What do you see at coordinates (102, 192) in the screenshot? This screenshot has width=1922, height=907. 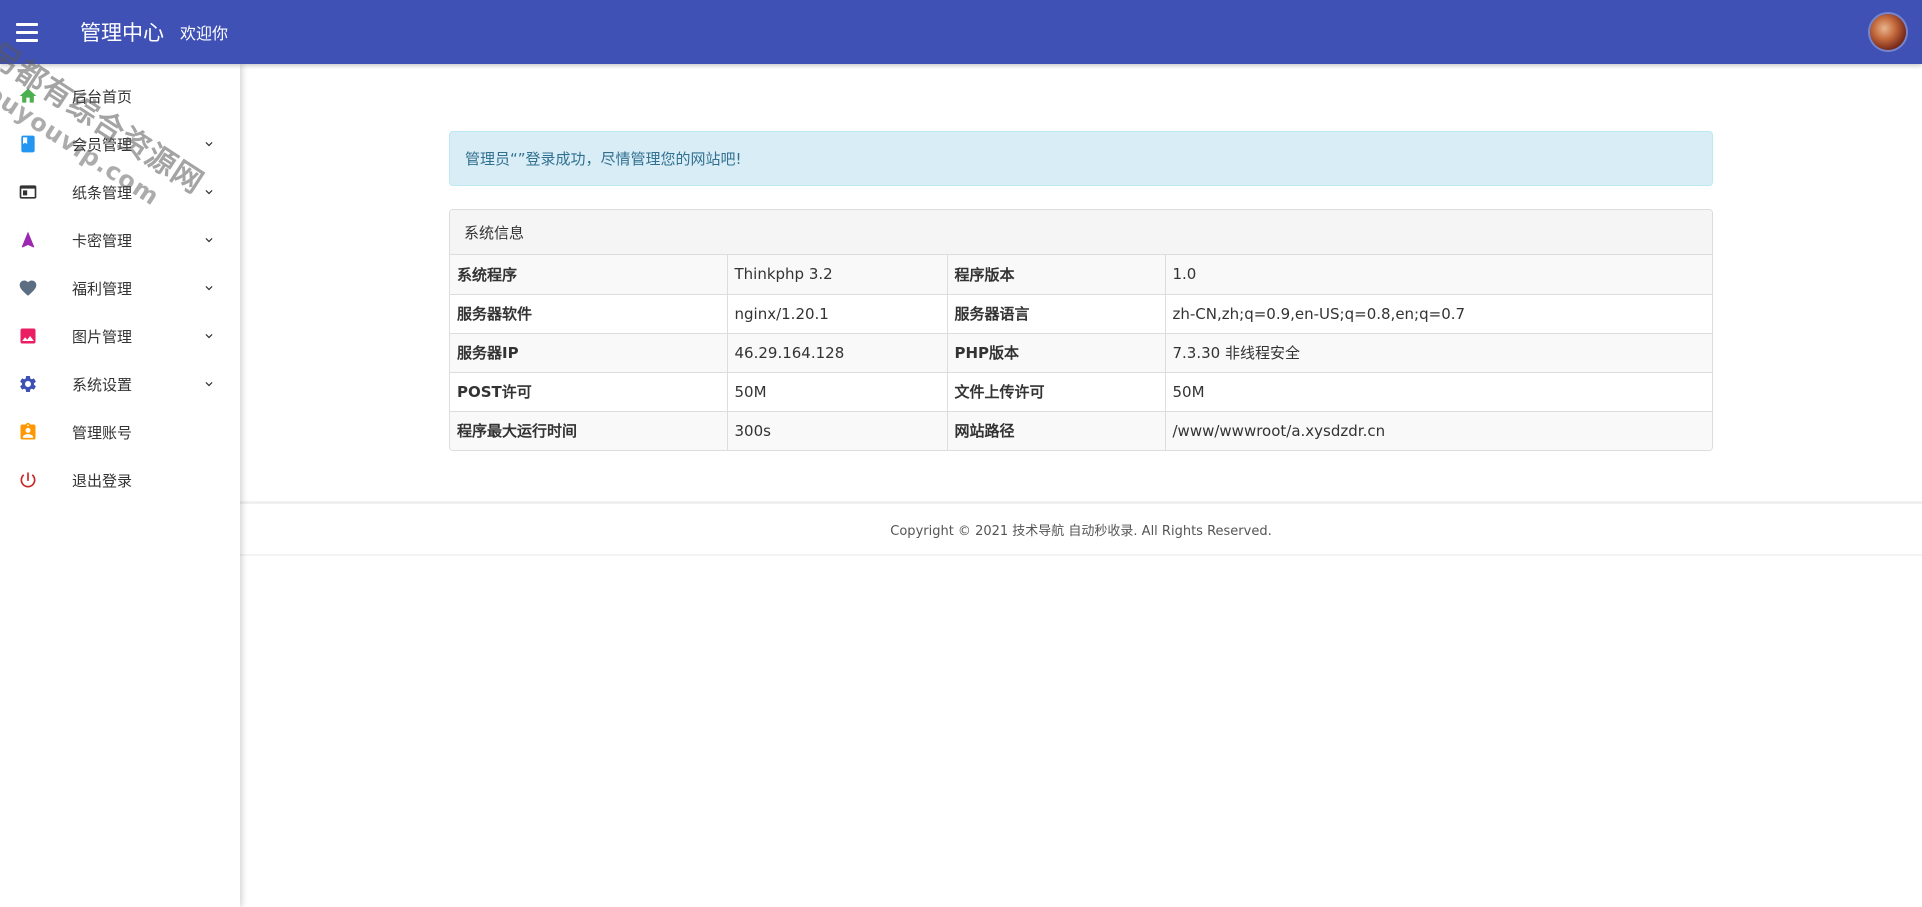 I see `sidebar-item-label: 纸条管理` at bounding box center [102, 192].